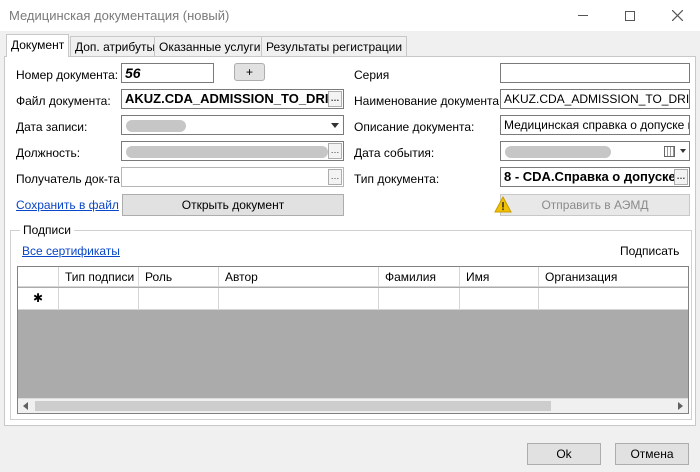 The height and width of the screenshot is (472, 700). I want to click on scroll-left-icon, so click(25, 406).